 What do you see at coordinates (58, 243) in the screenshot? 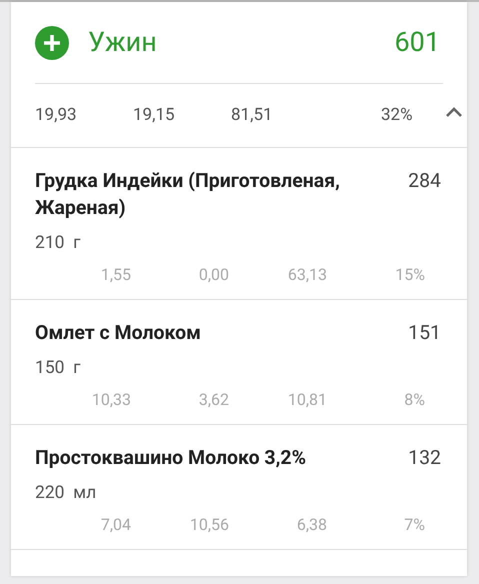
I see `food-amount: 210 г` at bounding box center [58, 243].